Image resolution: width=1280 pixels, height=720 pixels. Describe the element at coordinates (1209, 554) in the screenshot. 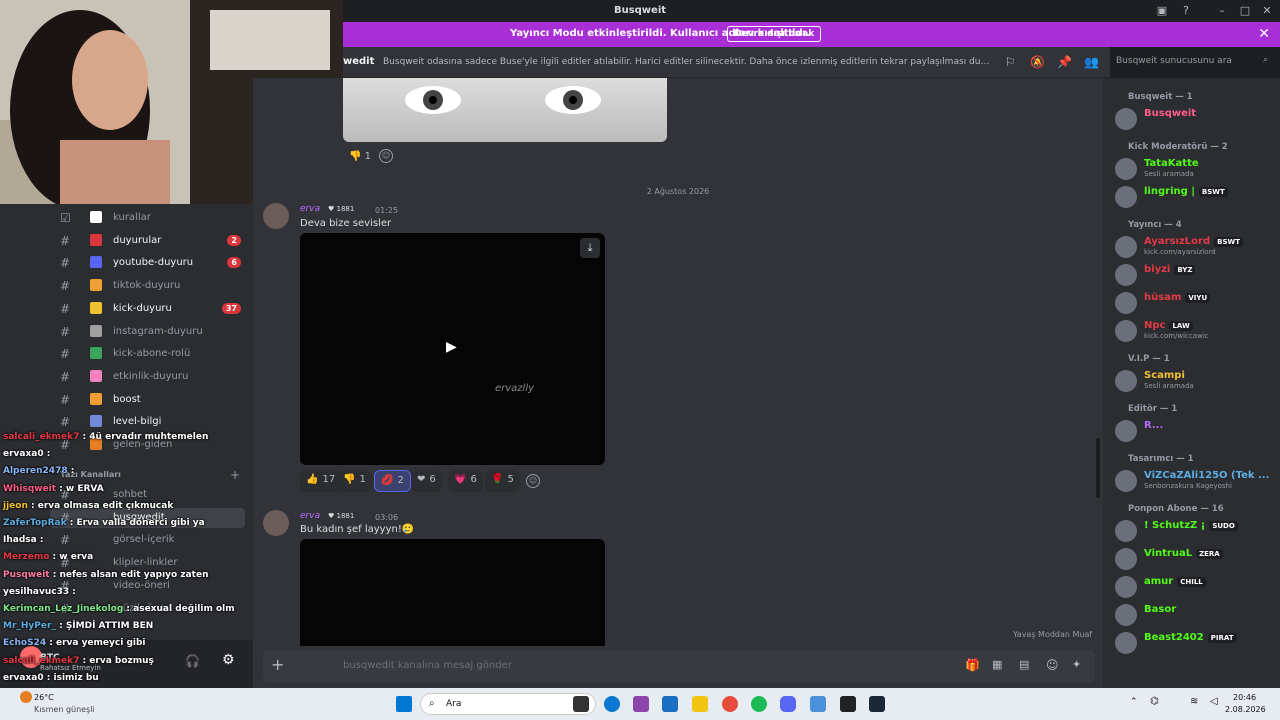

I see `clan-tag: ZERA` at that location.